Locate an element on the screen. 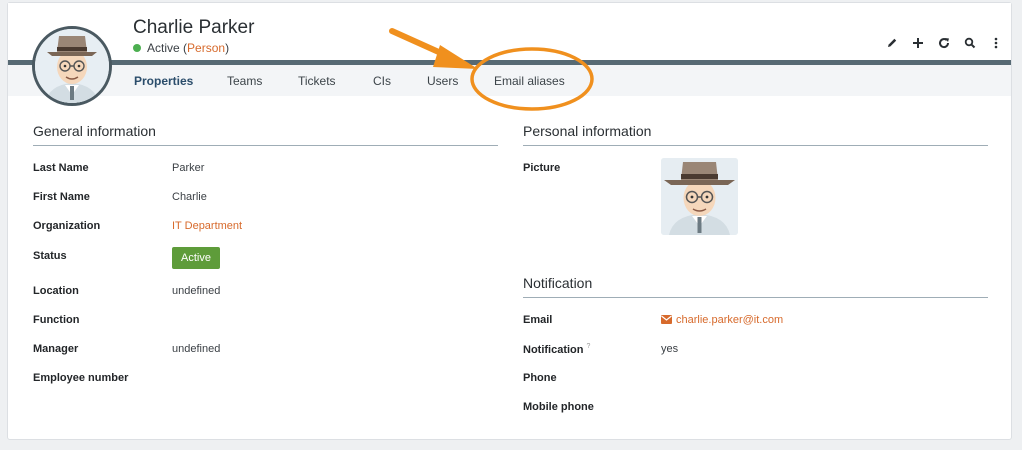 The height and width of the screenshot is (450, 1022). search-icon is located at coordinates (970, 43).